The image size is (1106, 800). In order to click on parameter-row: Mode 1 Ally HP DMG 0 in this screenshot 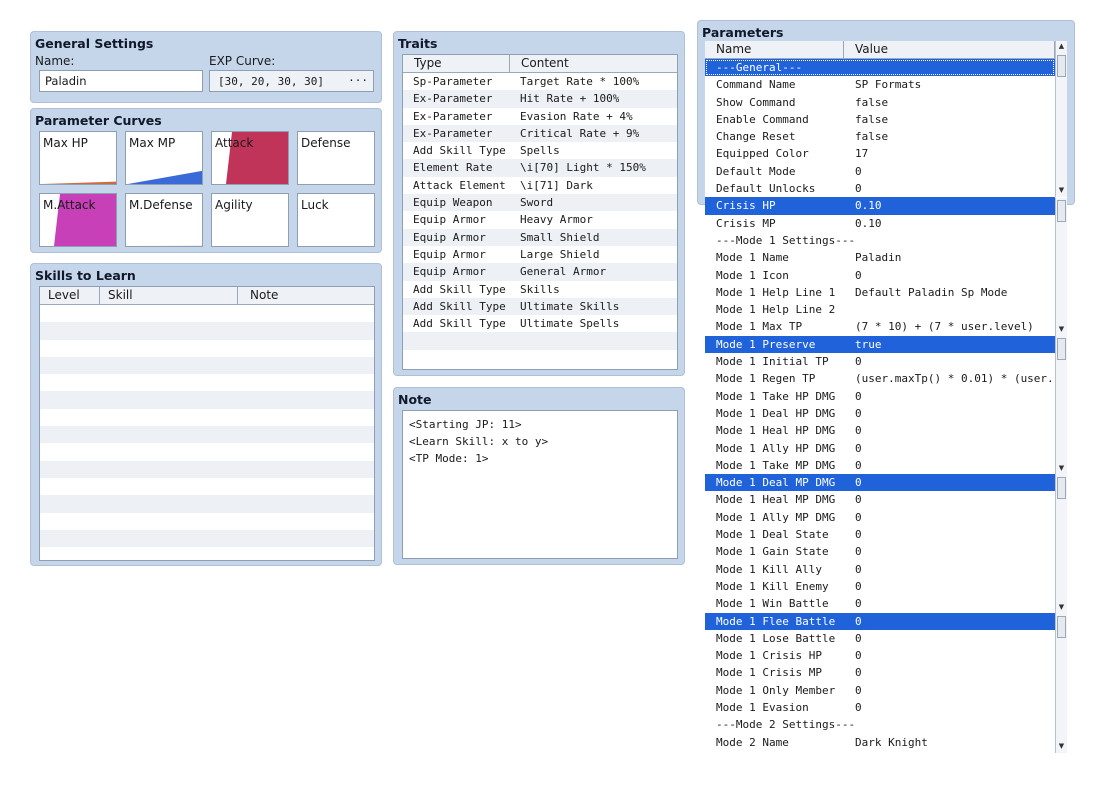, I will do `click(880, 448)`.